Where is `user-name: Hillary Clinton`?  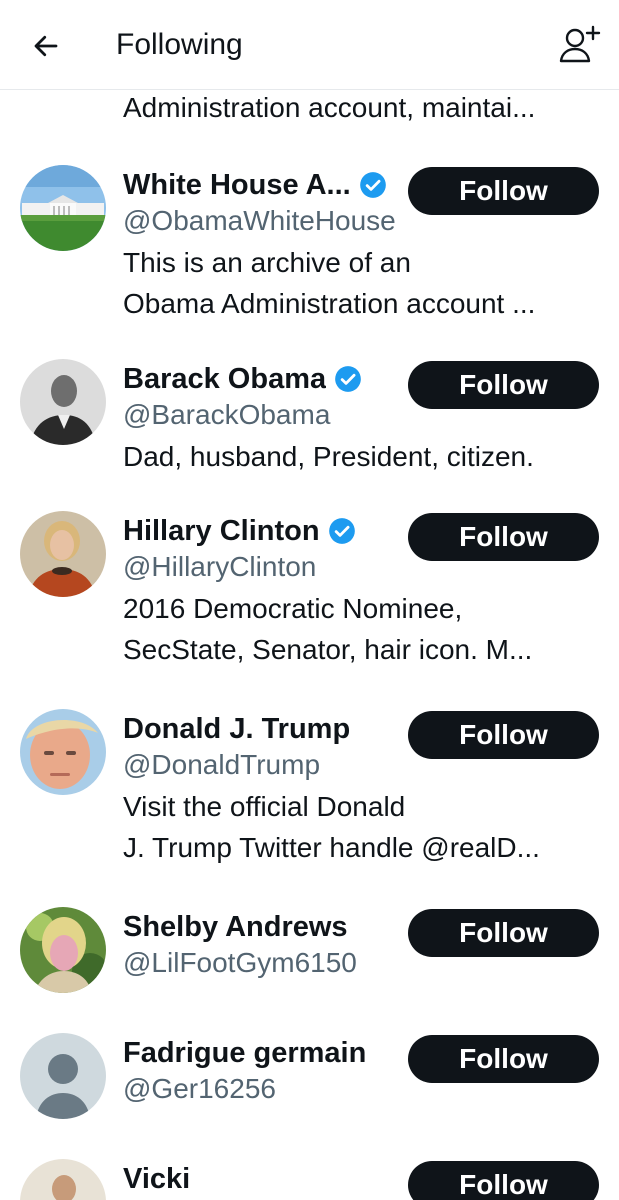
user-name: Hillary Clinton is located at coordinates (221, 531).